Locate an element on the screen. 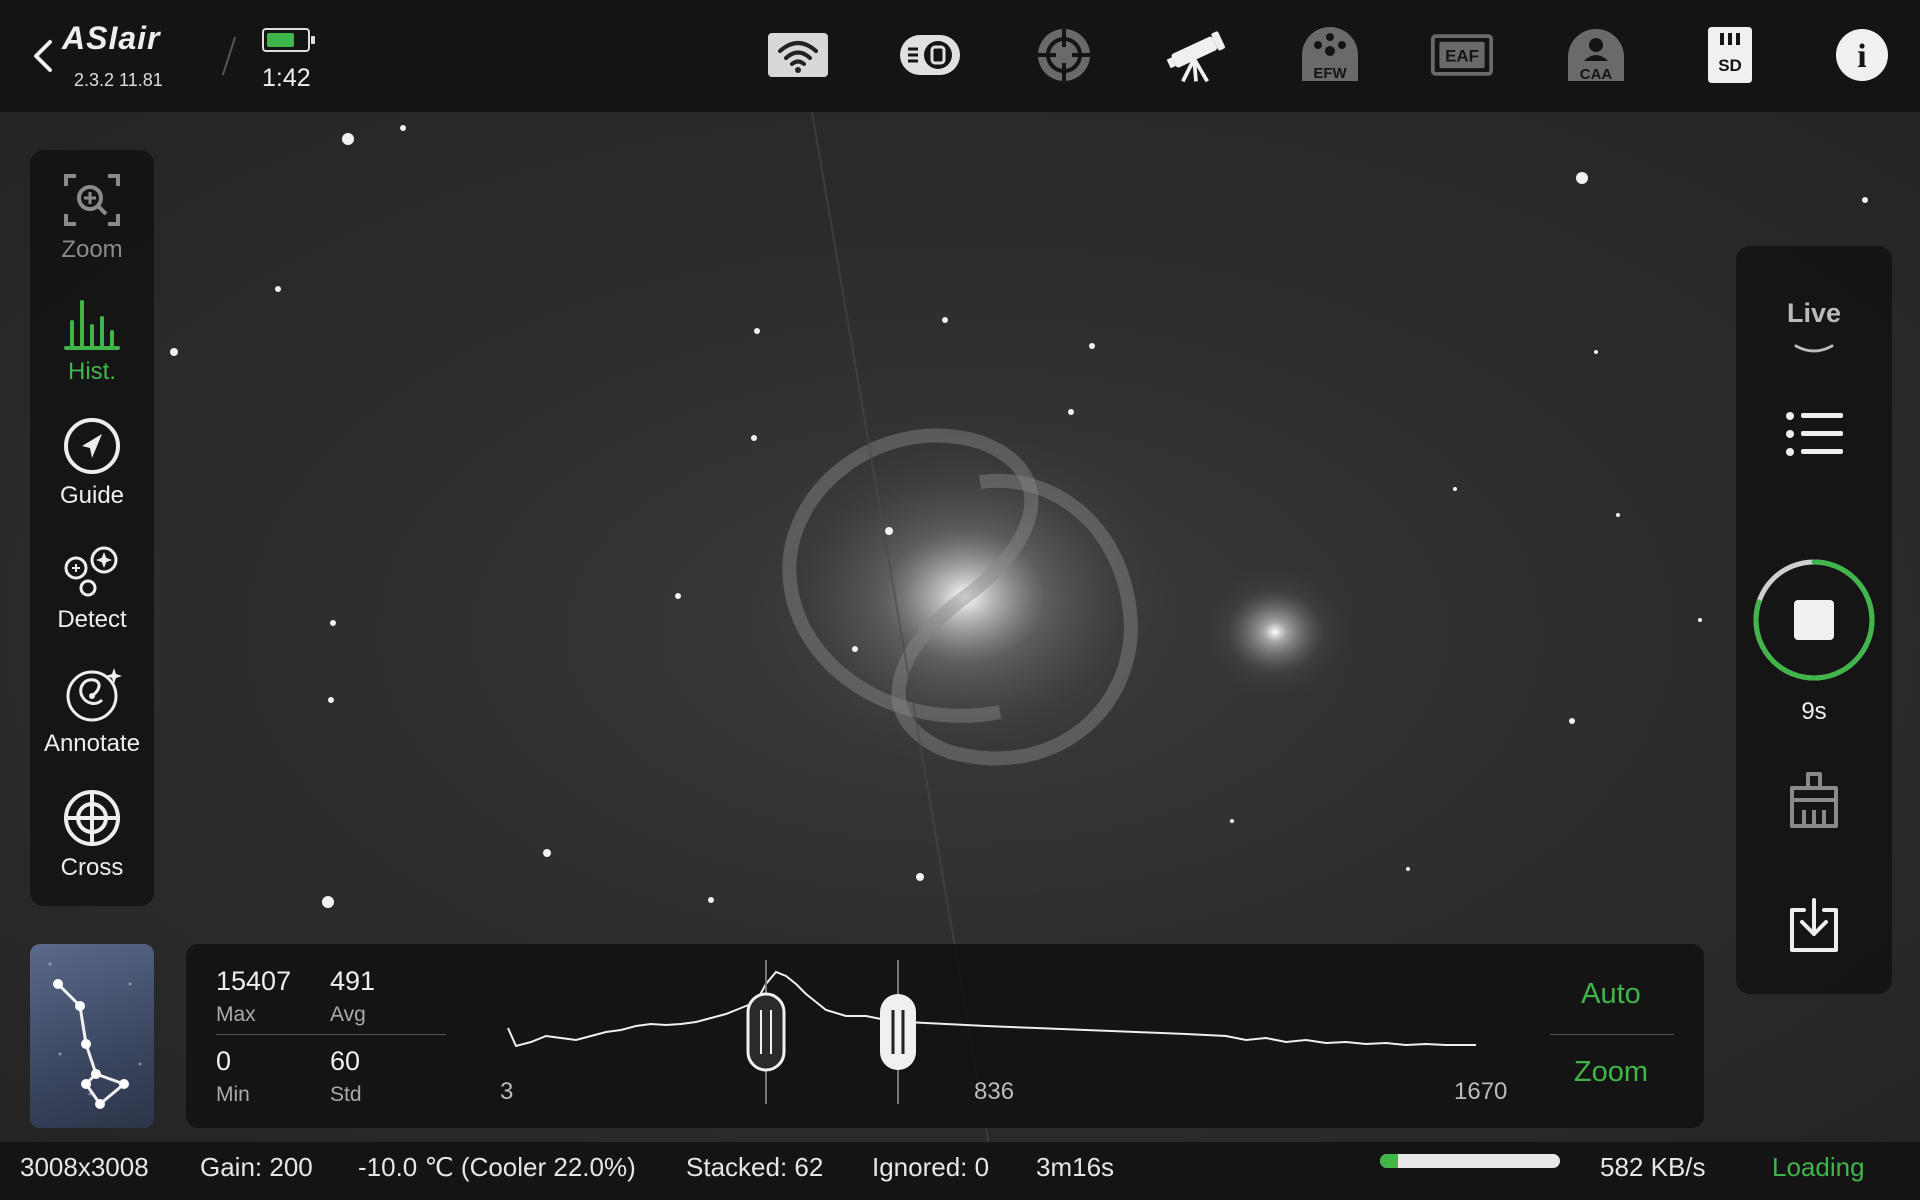 This screenshot has width=1920, height=1200. tool-annotate: Annotate is located at coordinates (92, 700).